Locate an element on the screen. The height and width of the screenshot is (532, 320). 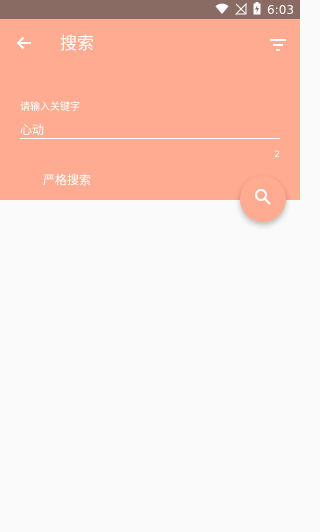
page-title: 搜索 is located at coordinates (77, 44).